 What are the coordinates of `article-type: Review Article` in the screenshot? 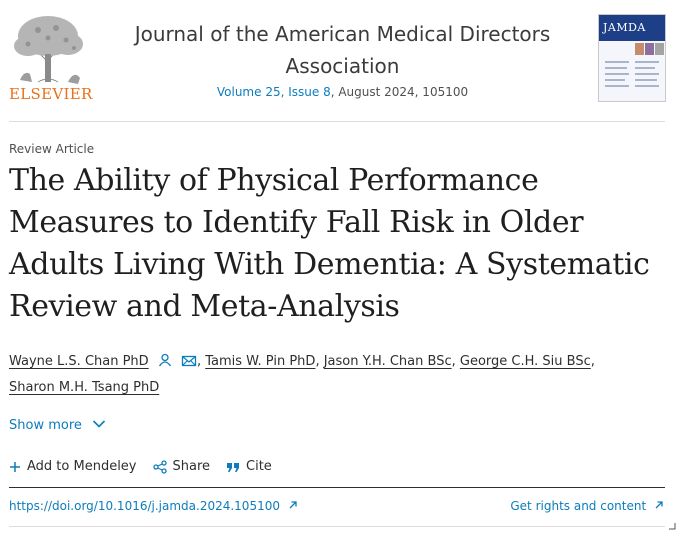 It's located at (52, 149).